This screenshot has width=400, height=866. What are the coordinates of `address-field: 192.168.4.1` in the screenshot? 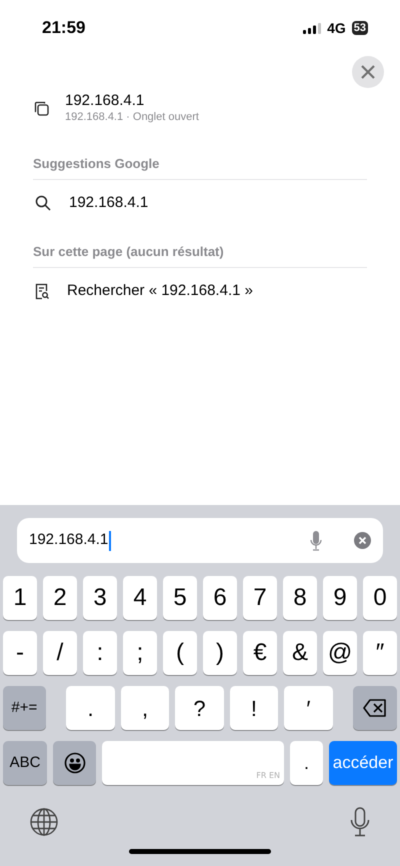 It's located at (200, 540).